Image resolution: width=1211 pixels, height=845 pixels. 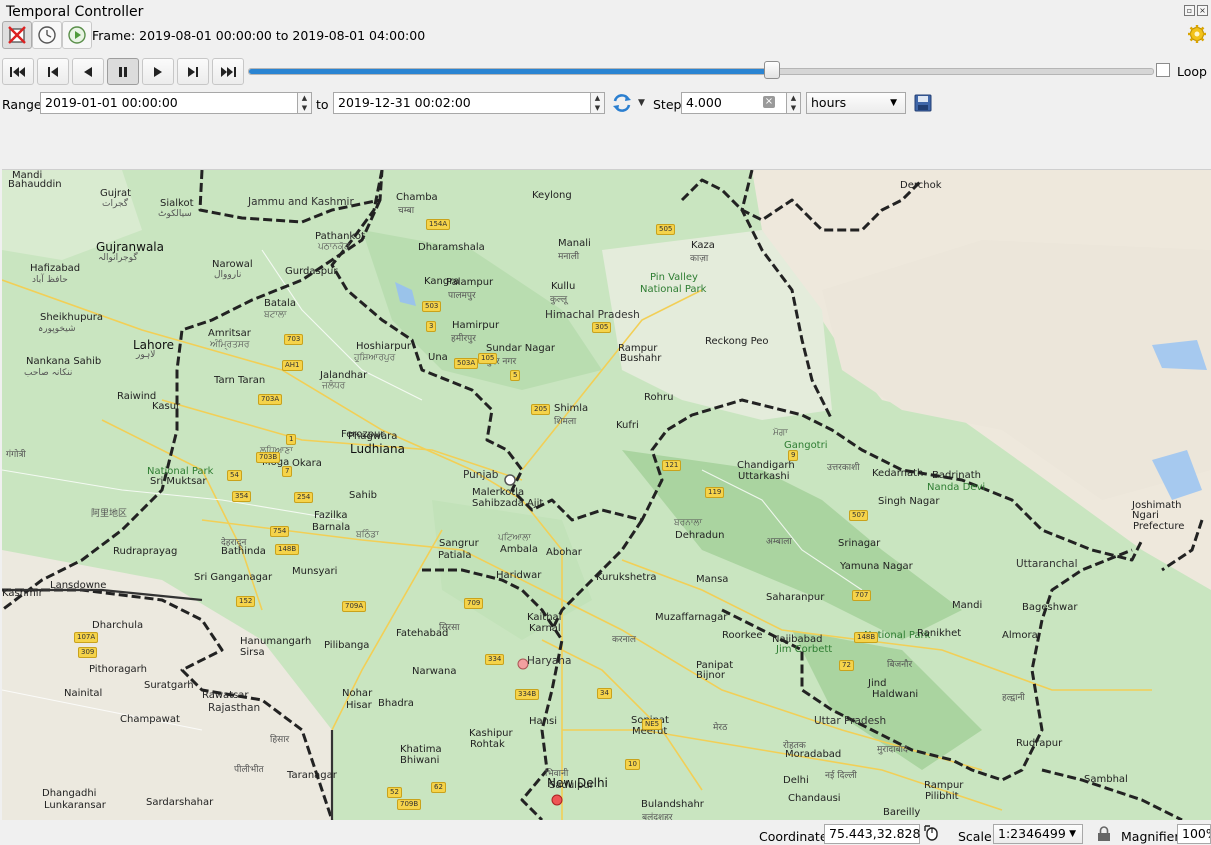 I want to click on map-label: Prefecture, so click(x=1159, y=526).